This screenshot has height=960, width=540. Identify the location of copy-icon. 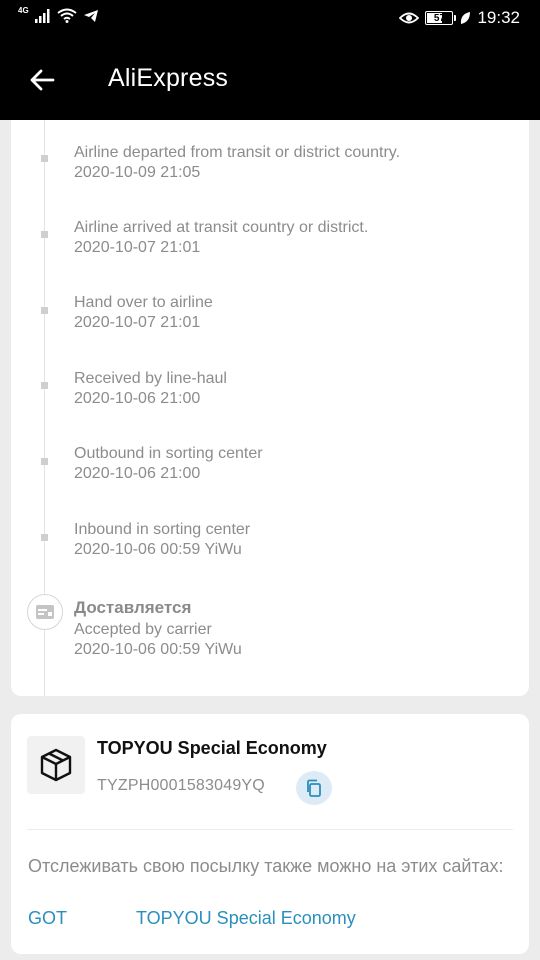
(314, 788).